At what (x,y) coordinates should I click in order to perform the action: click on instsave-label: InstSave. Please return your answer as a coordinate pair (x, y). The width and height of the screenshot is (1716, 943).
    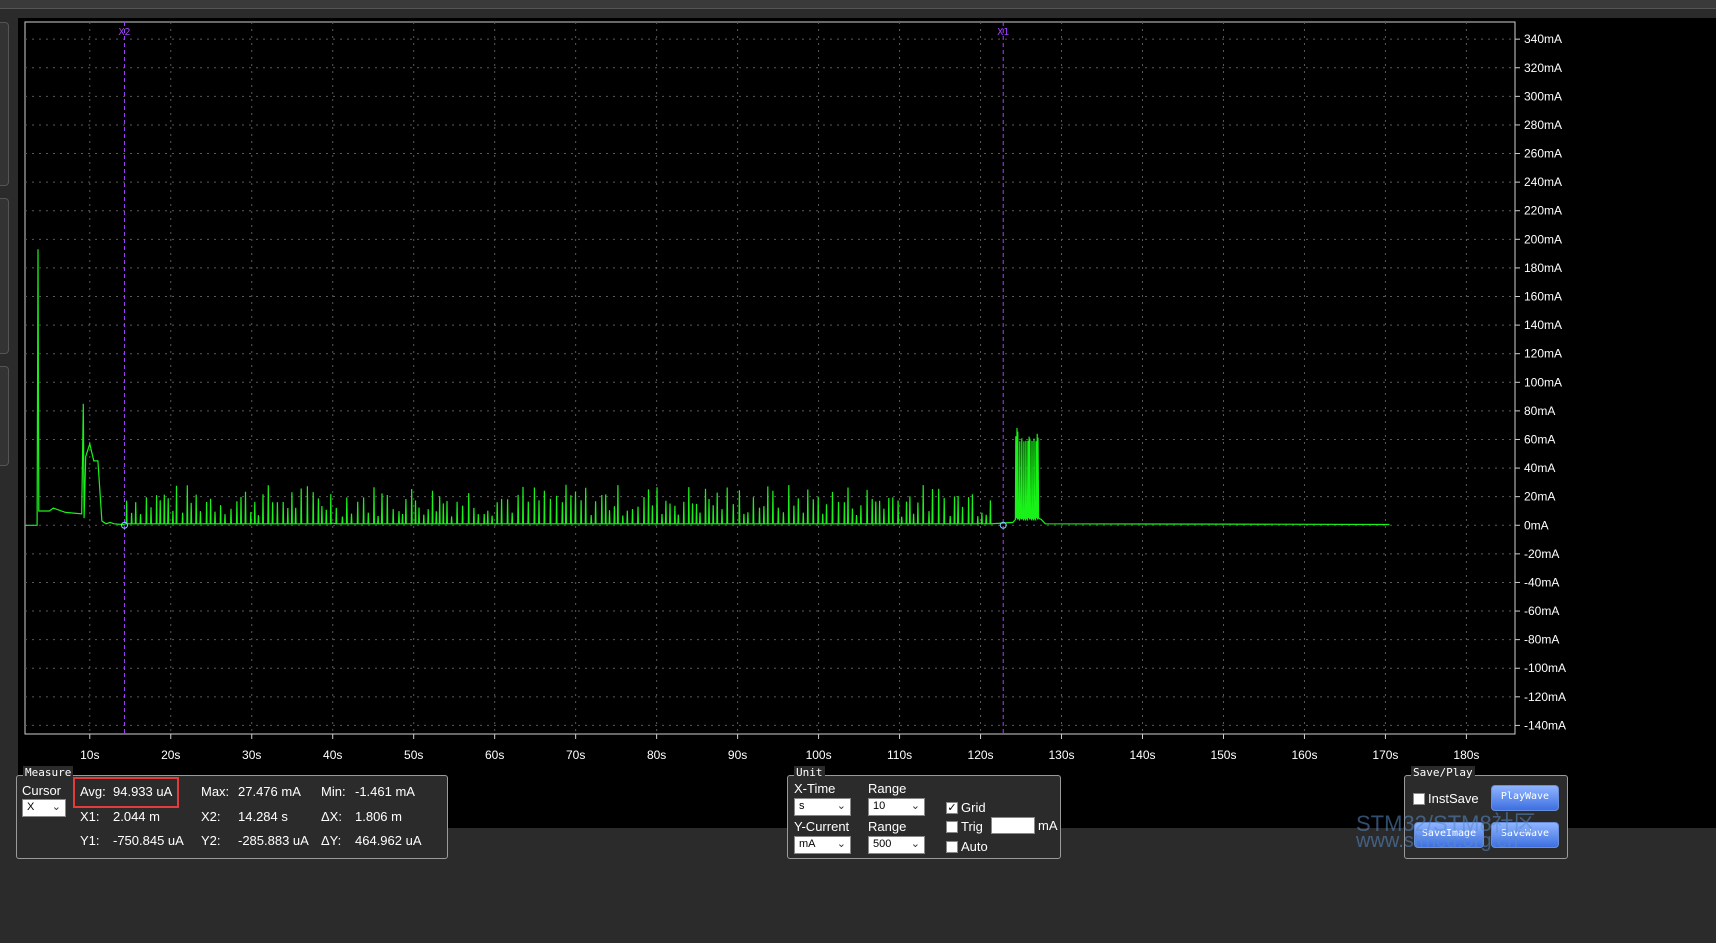
    Looking at the image, I should click on (1453, 798).